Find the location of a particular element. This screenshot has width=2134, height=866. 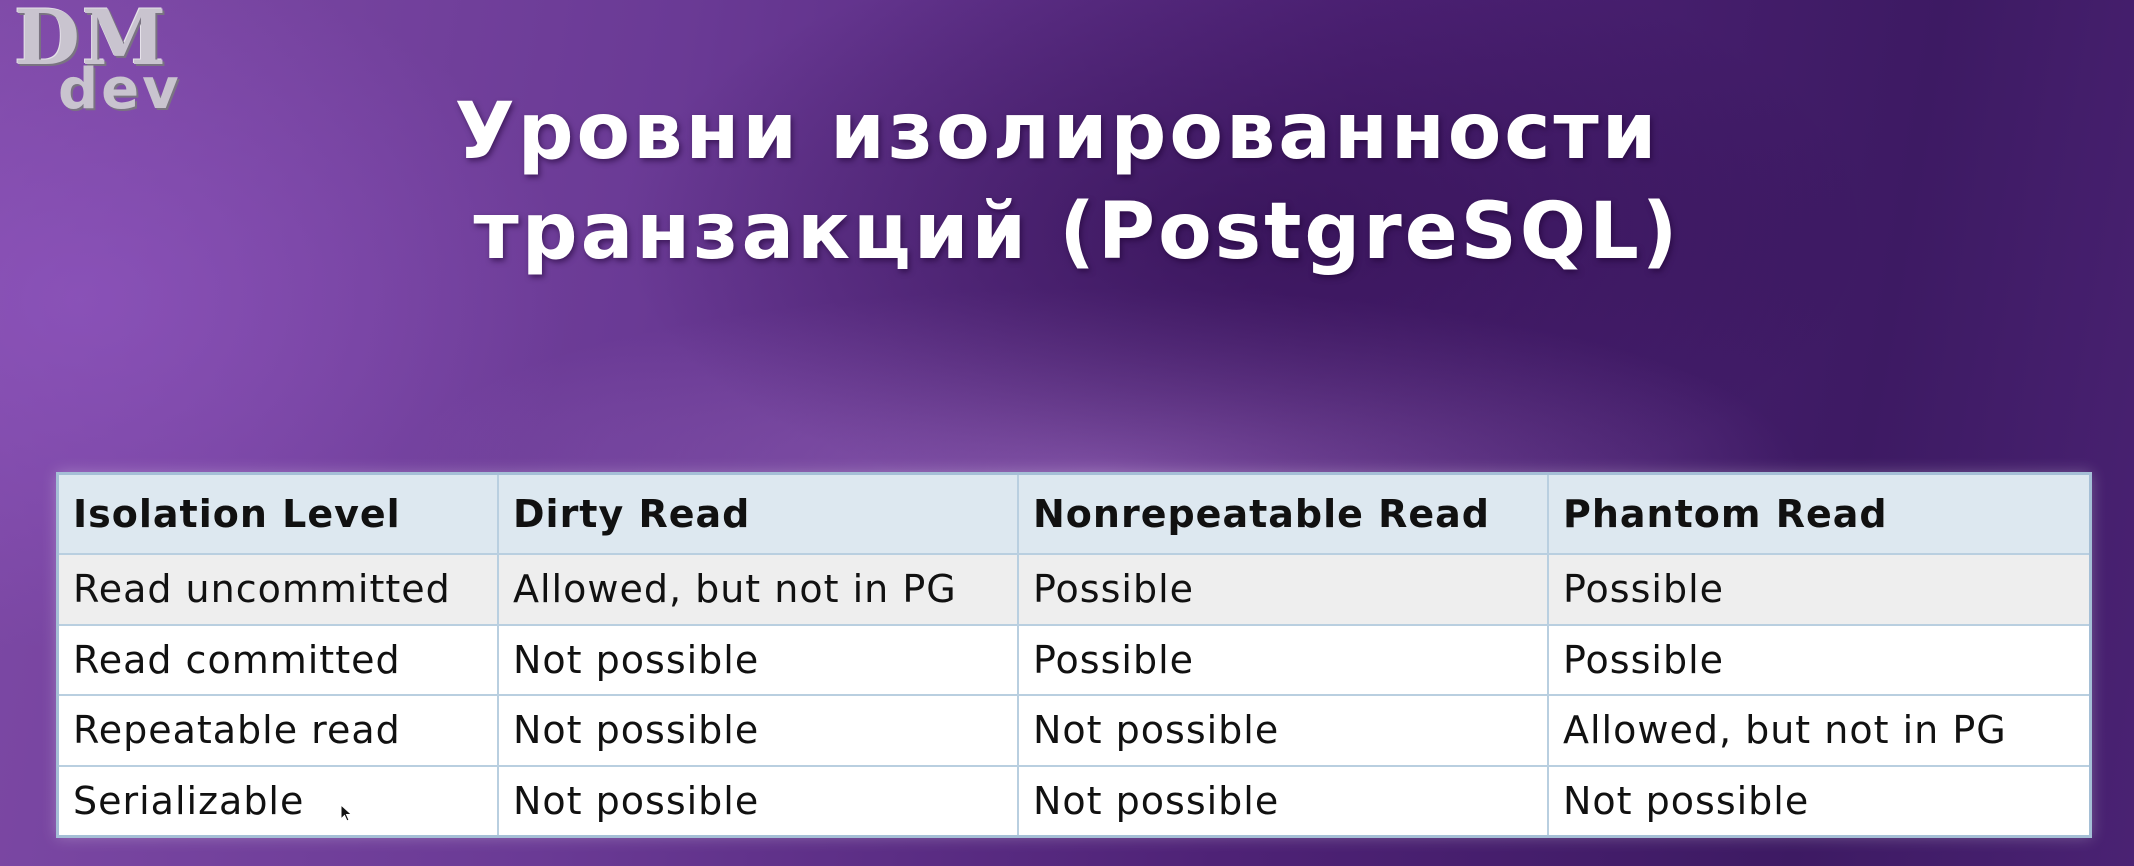

cell-phantom-read: Allowed, but not in PG is located at coordinates (1819, 731).